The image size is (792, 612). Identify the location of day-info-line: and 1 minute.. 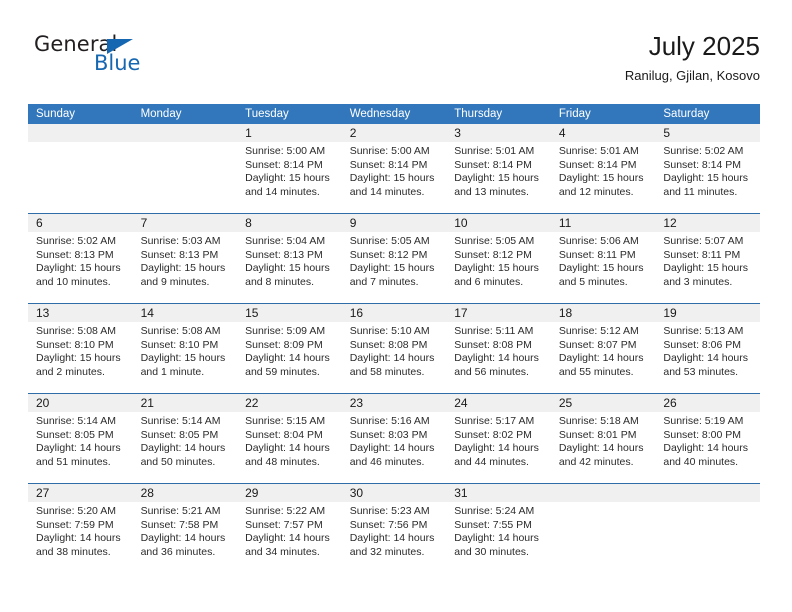
(172, 371).